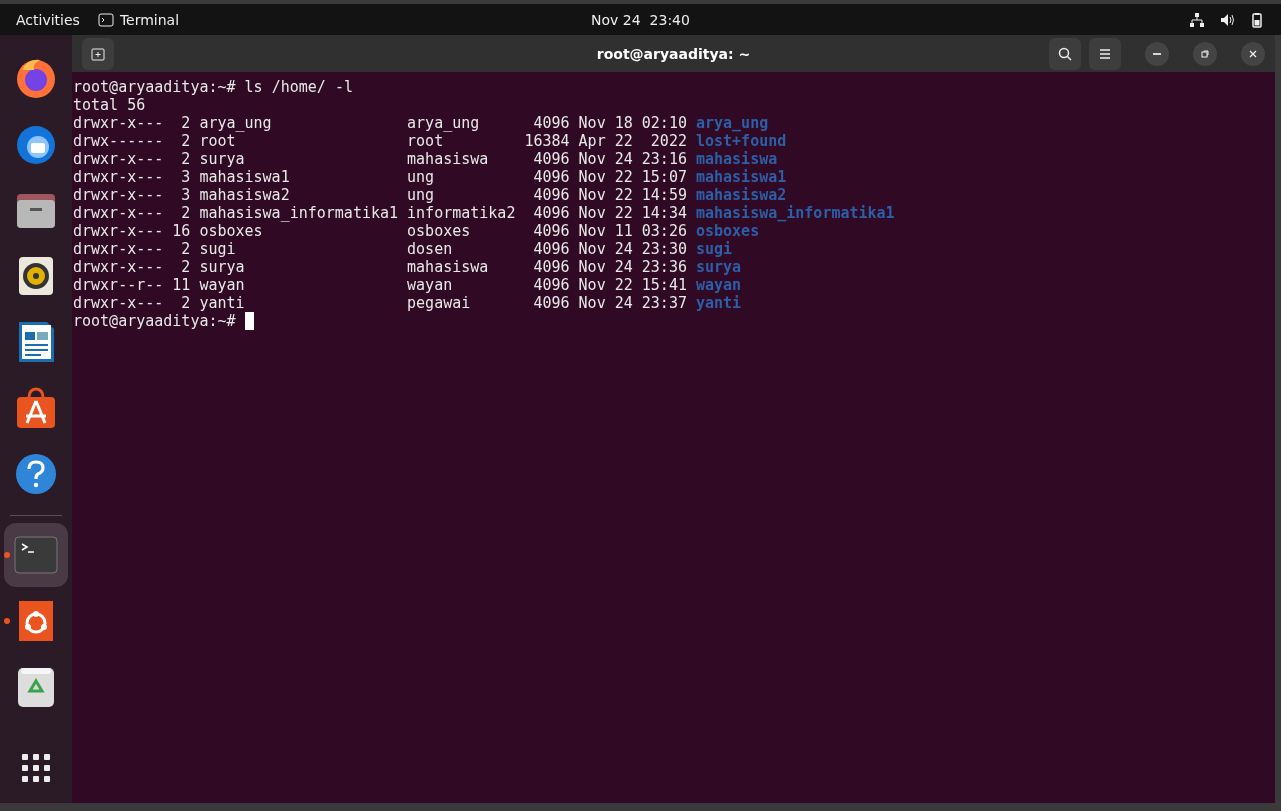  Describe the element at coordinates (36, 474) in the screenshot. I see `help-icon` at that location.